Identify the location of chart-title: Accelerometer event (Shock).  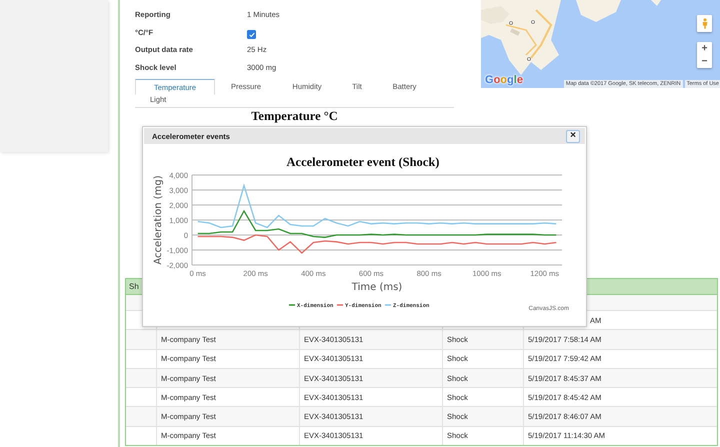
(363, 162).